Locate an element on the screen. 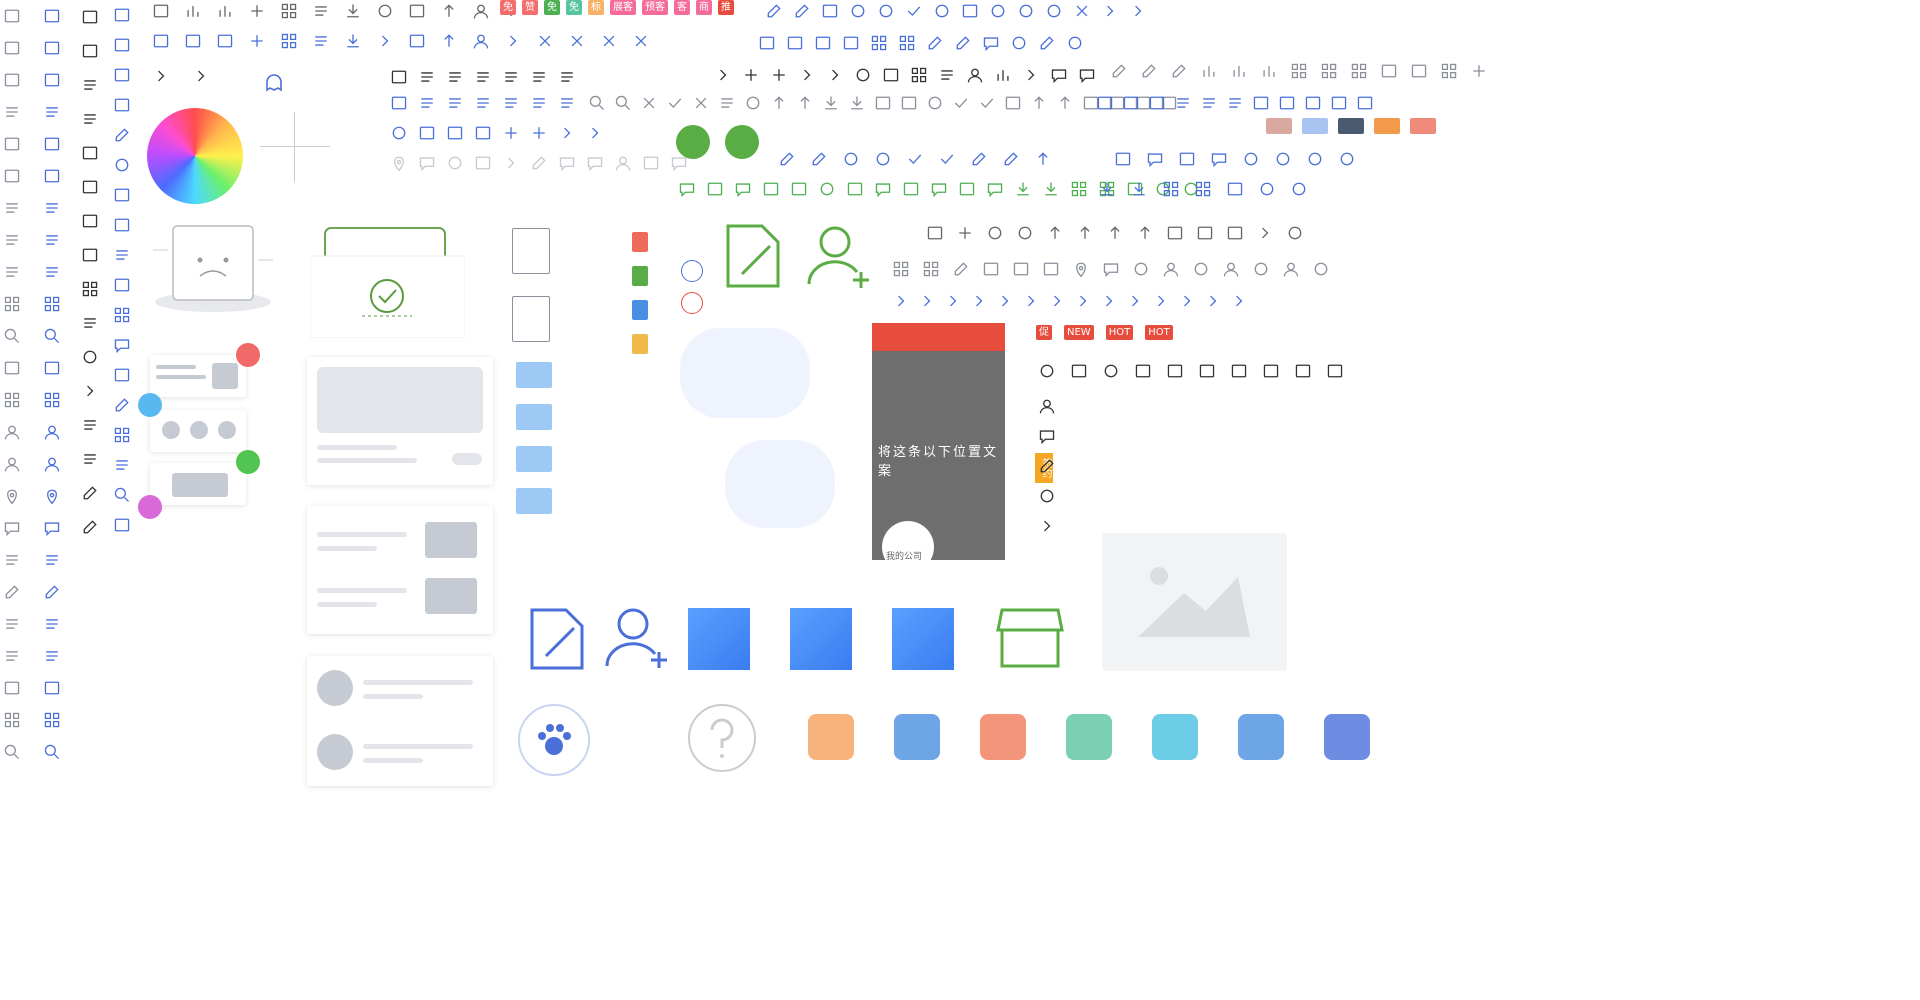  search-icon is located at coordinates (12, 336).